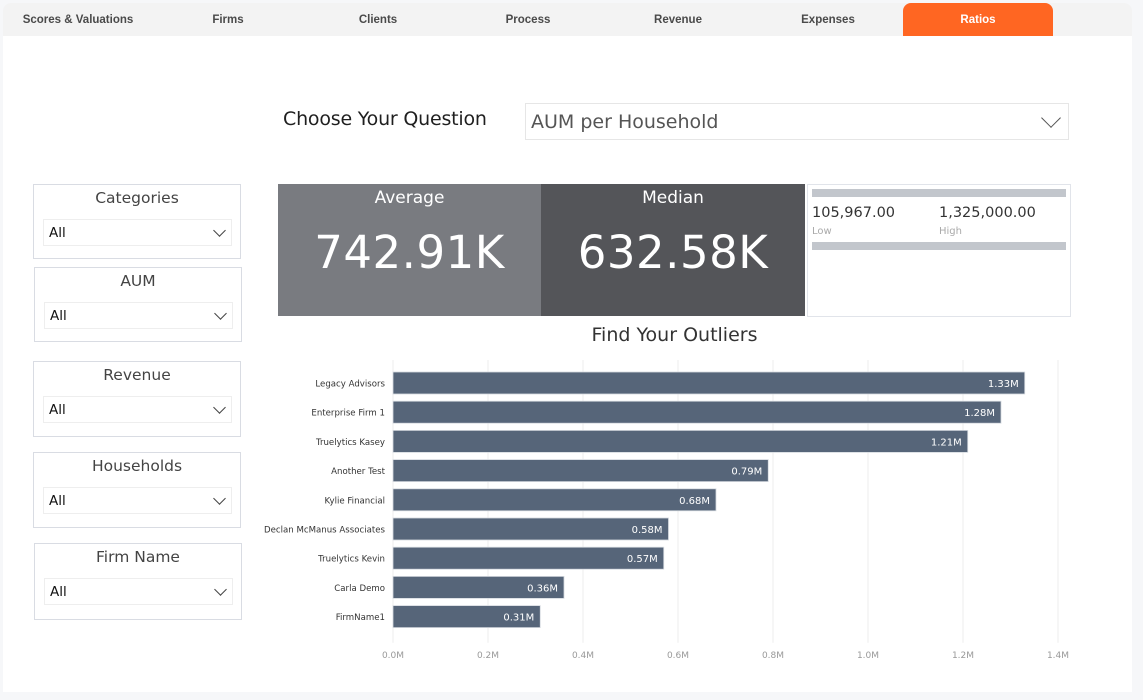 This screenshot has width=1143, height=700. I want to click on slicer-title: Categories, so click(137, 198).